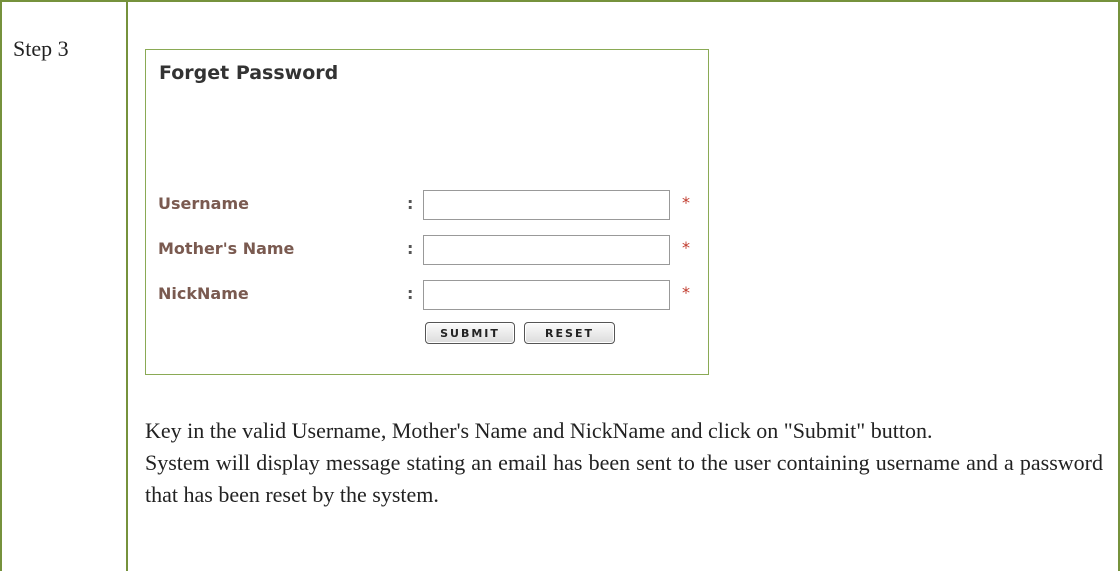 The image size is (1120, 571). Describe the element at coordinates (546, 295) in the screenshot. I see `nickname-input` at that location.